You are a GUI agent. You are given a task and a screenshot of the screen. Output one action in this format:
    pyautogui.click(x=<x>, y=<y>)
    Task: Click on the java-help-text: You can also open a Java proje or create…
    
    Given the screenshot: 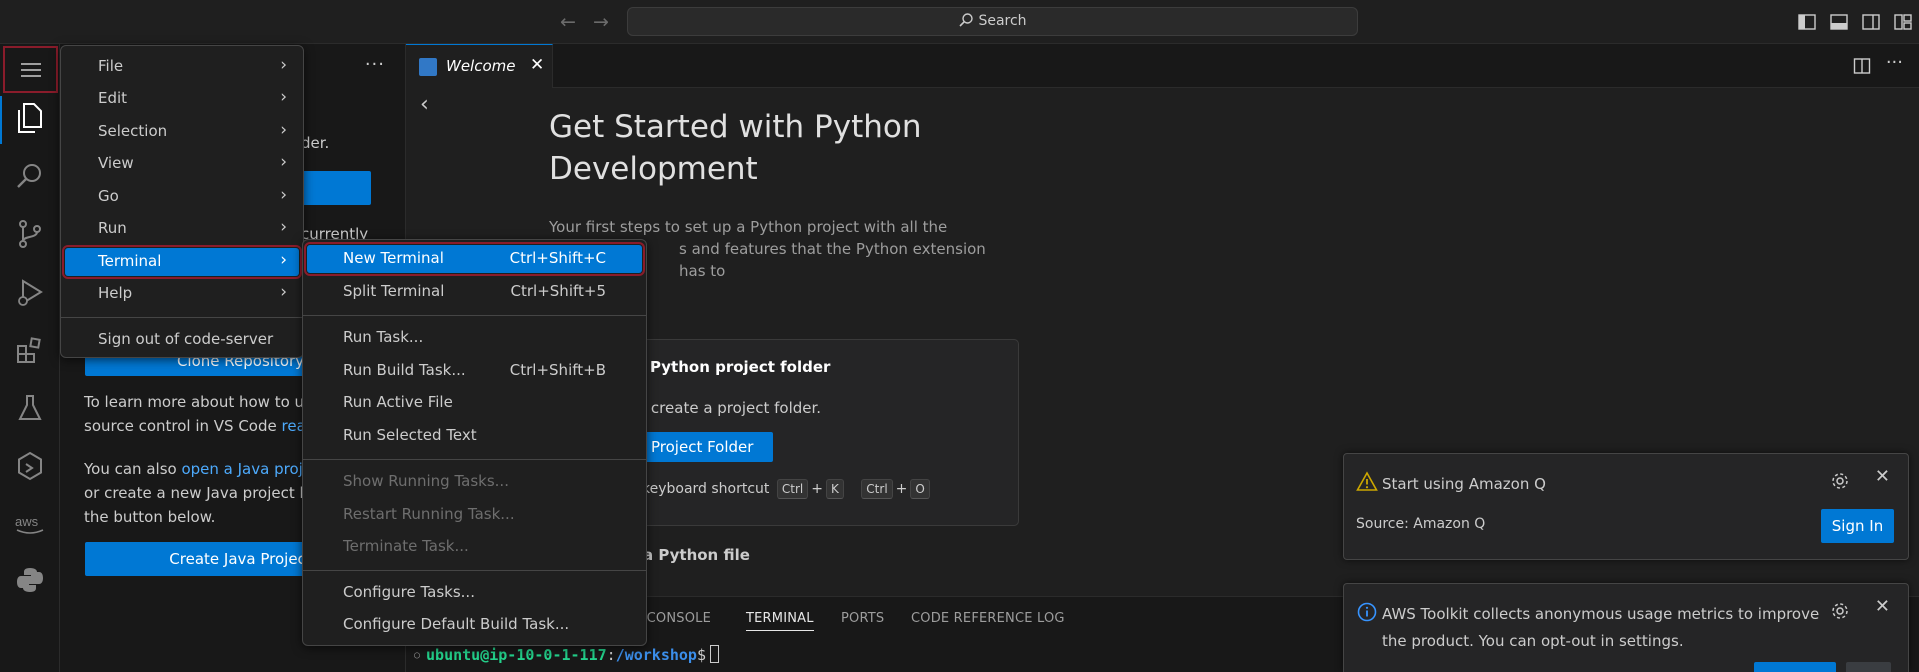 What is the action you would take?
    pyautogui.click(x=201, y=493)
    